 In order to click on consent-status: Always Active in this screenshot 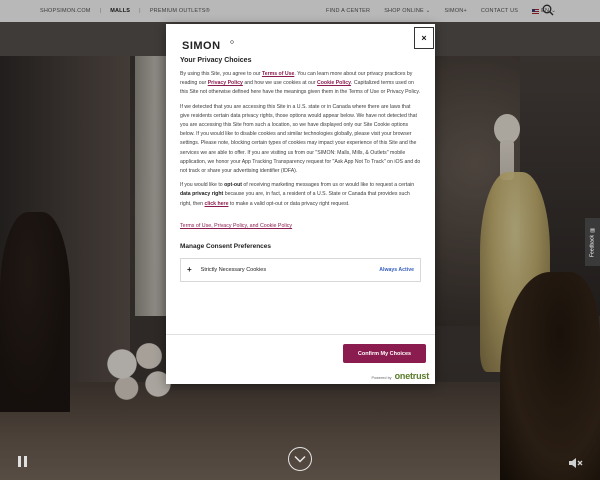, I will do `click(396, 269)`.